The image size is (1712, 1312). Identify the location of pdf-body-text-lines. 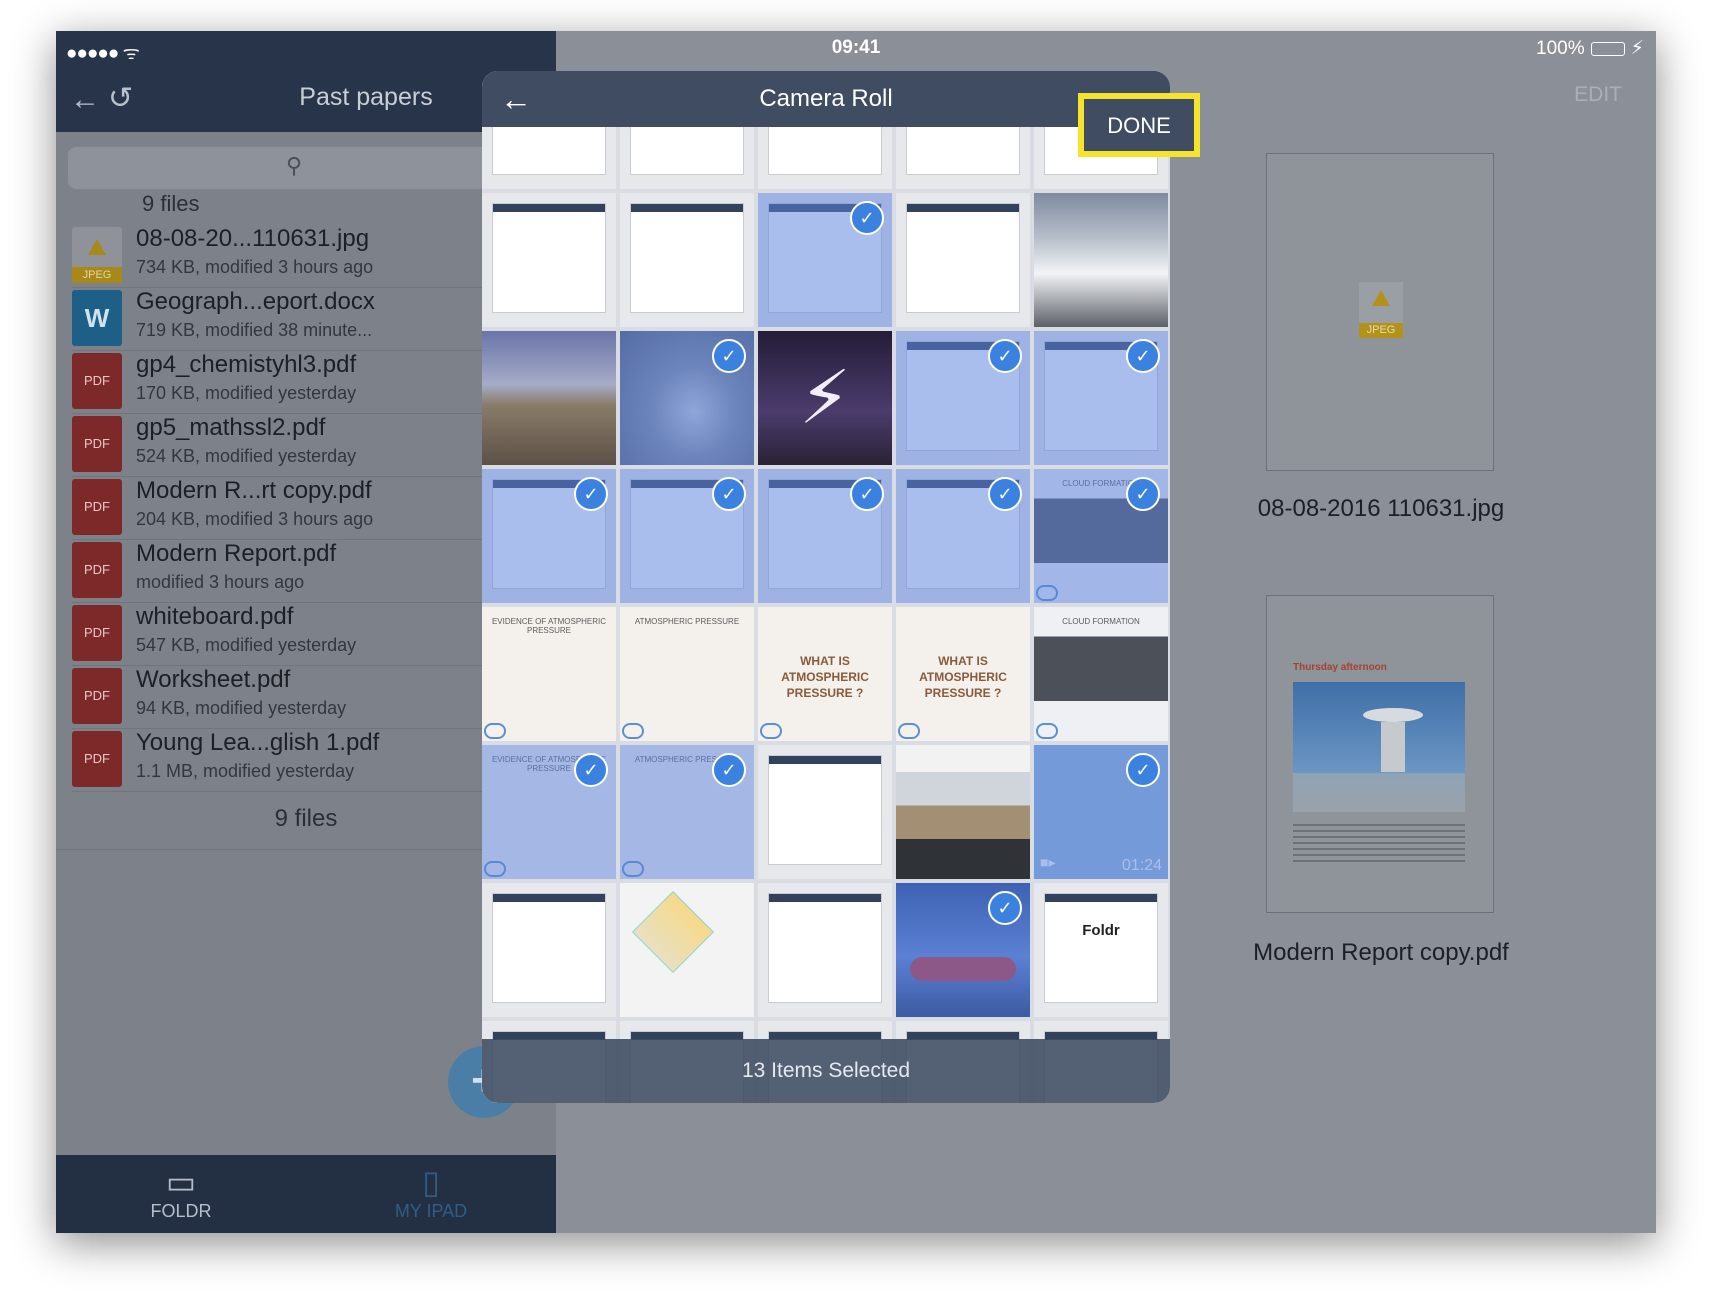
(1379, 844).